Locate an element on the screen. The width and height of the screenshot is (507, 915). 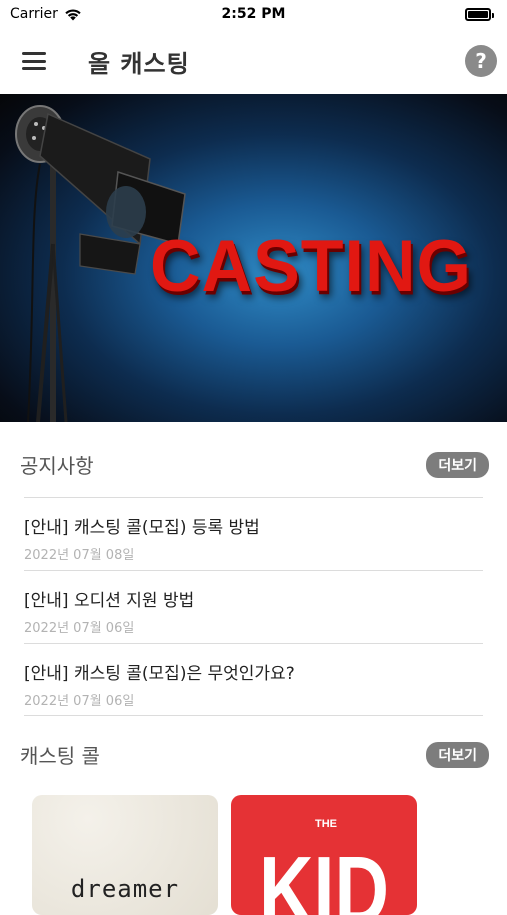
casting-calls-title: 캐스팅 콜 is located at coordinates (60, 756).